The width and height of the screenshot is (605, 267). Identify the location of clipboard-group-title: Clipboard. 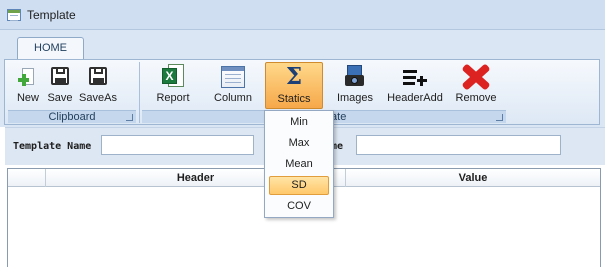
(72, 117).